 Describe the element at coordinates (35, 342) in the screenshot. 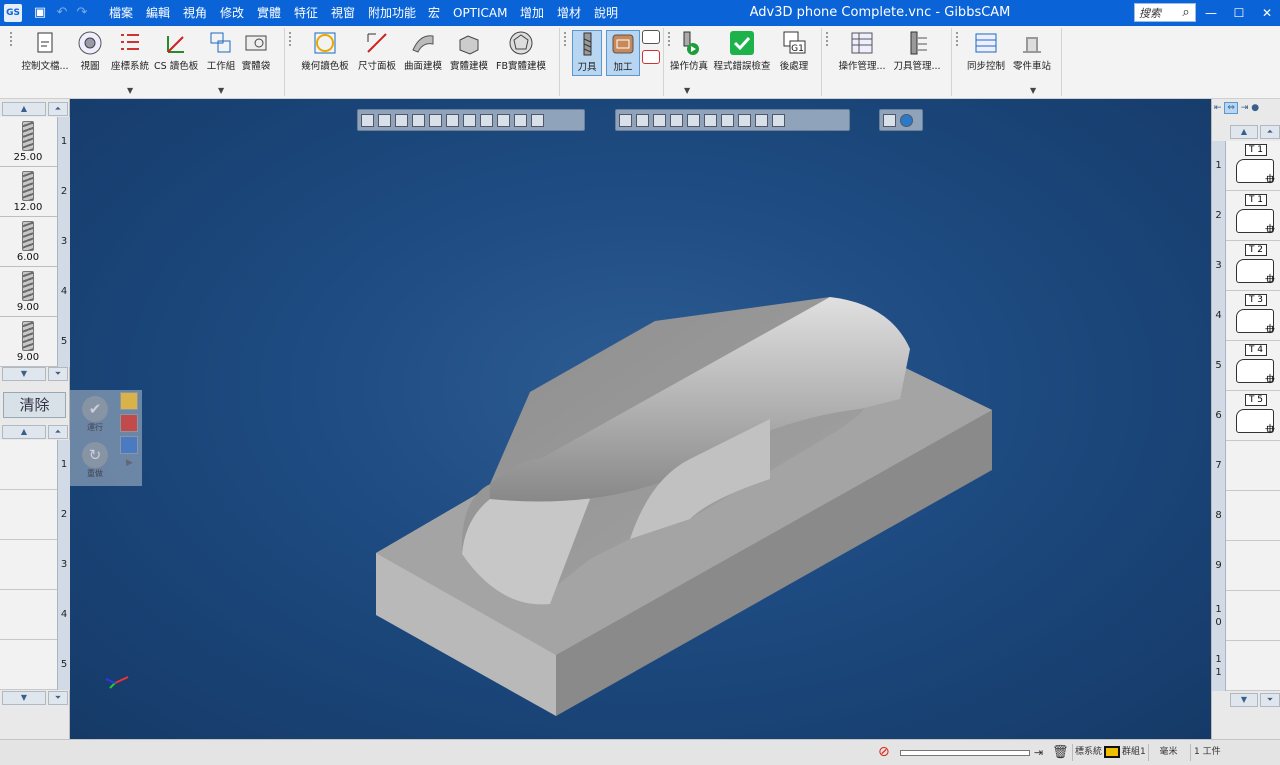

I see `tool-slot: 9.00 5` at that location.